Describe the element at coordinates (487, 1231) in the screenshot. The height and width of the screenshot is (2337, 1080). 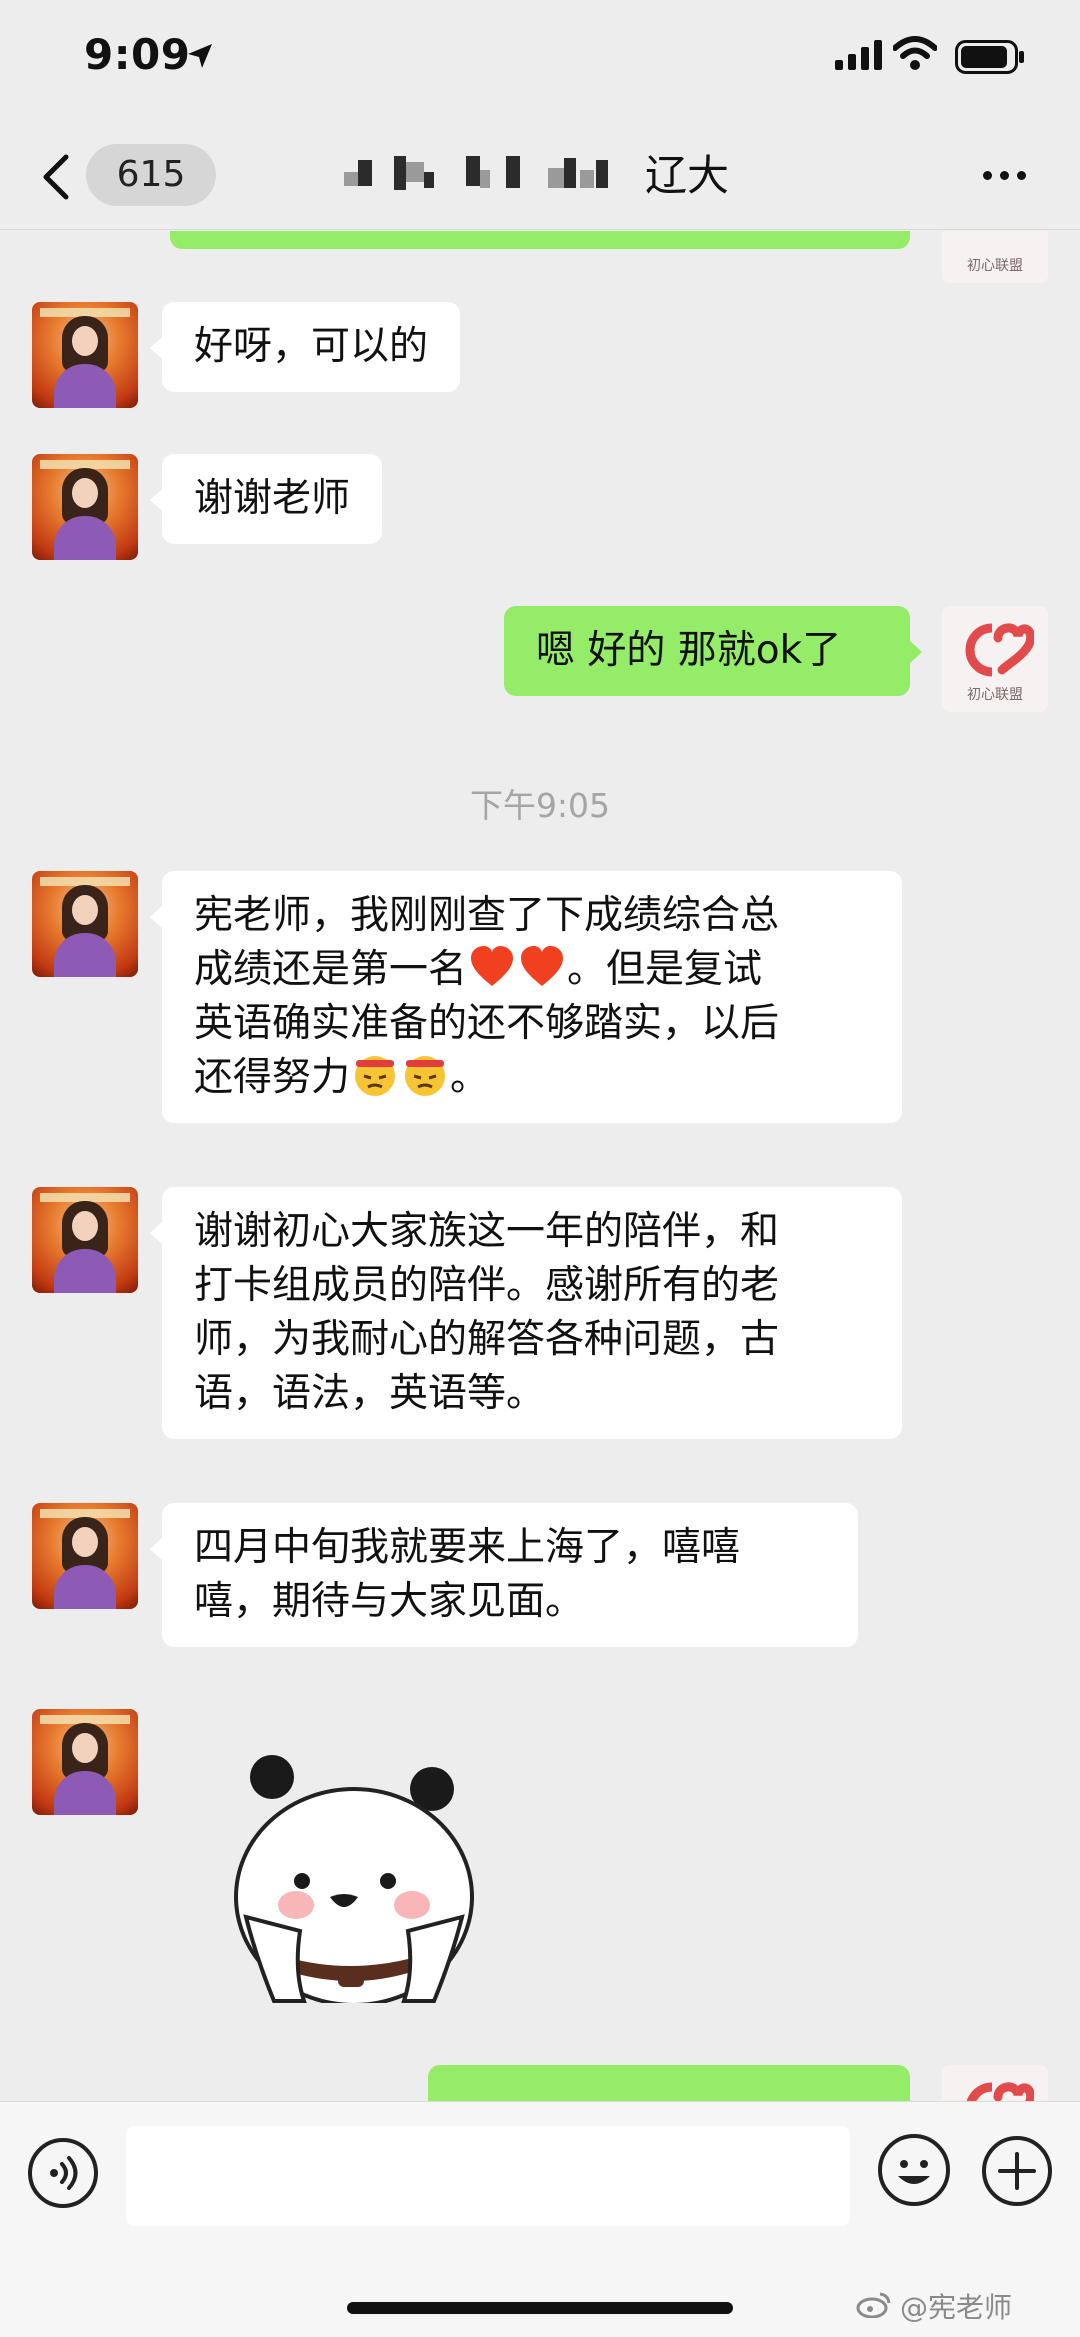
I see `message-line: 谢谢初心大家族这一年的陪伴，和` at that location.